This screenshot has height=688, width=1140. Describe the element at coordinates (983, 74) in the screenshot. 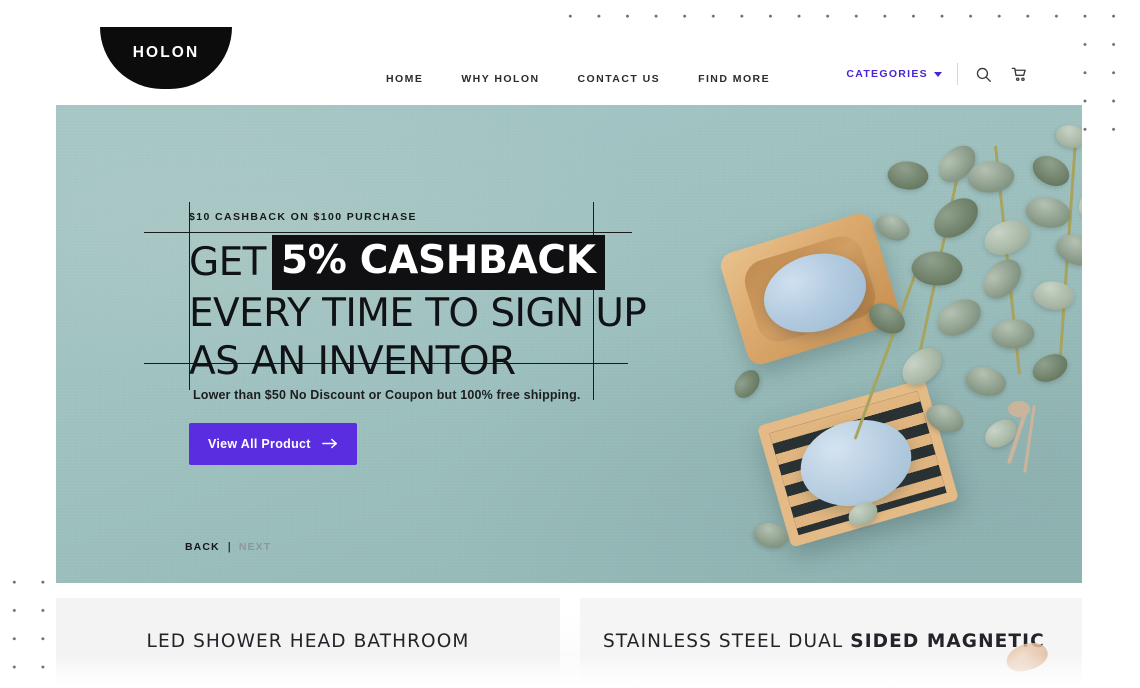

I see `search-icon` at that location.